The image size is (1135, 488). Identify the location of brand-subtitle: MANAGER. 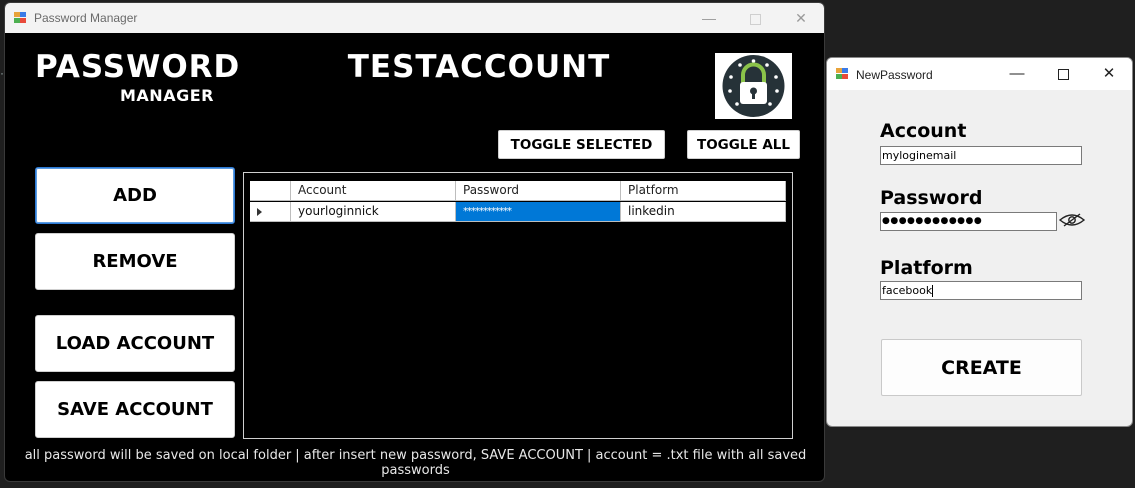
(167, 95).